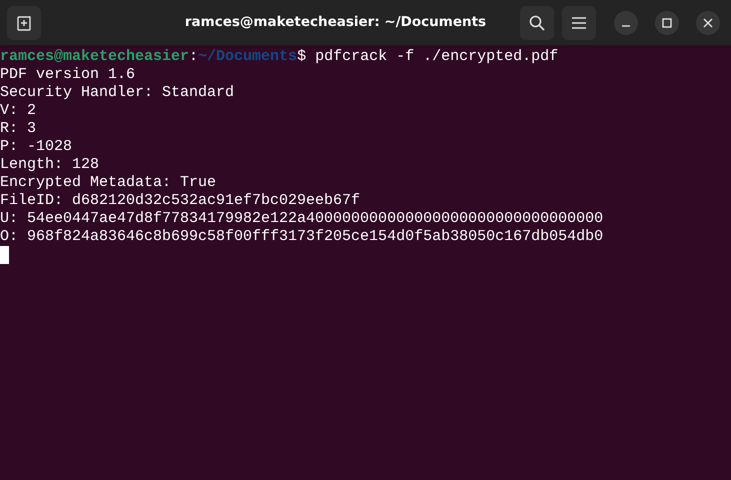 The height and width of the screenshot is (480, 731). I want to click on prompt-user-host: ramces@maketecheasier, so click(95, 57).